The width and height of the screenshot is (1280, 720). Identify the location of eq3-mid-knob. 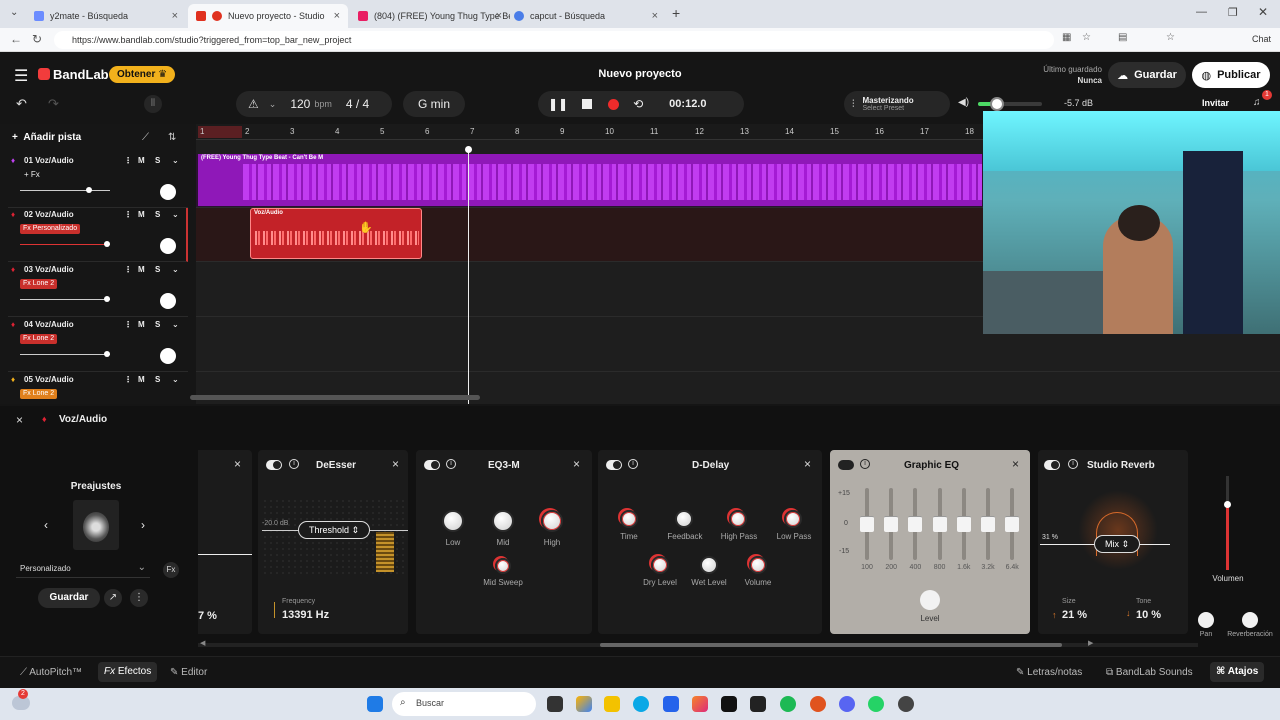
(503, 521).